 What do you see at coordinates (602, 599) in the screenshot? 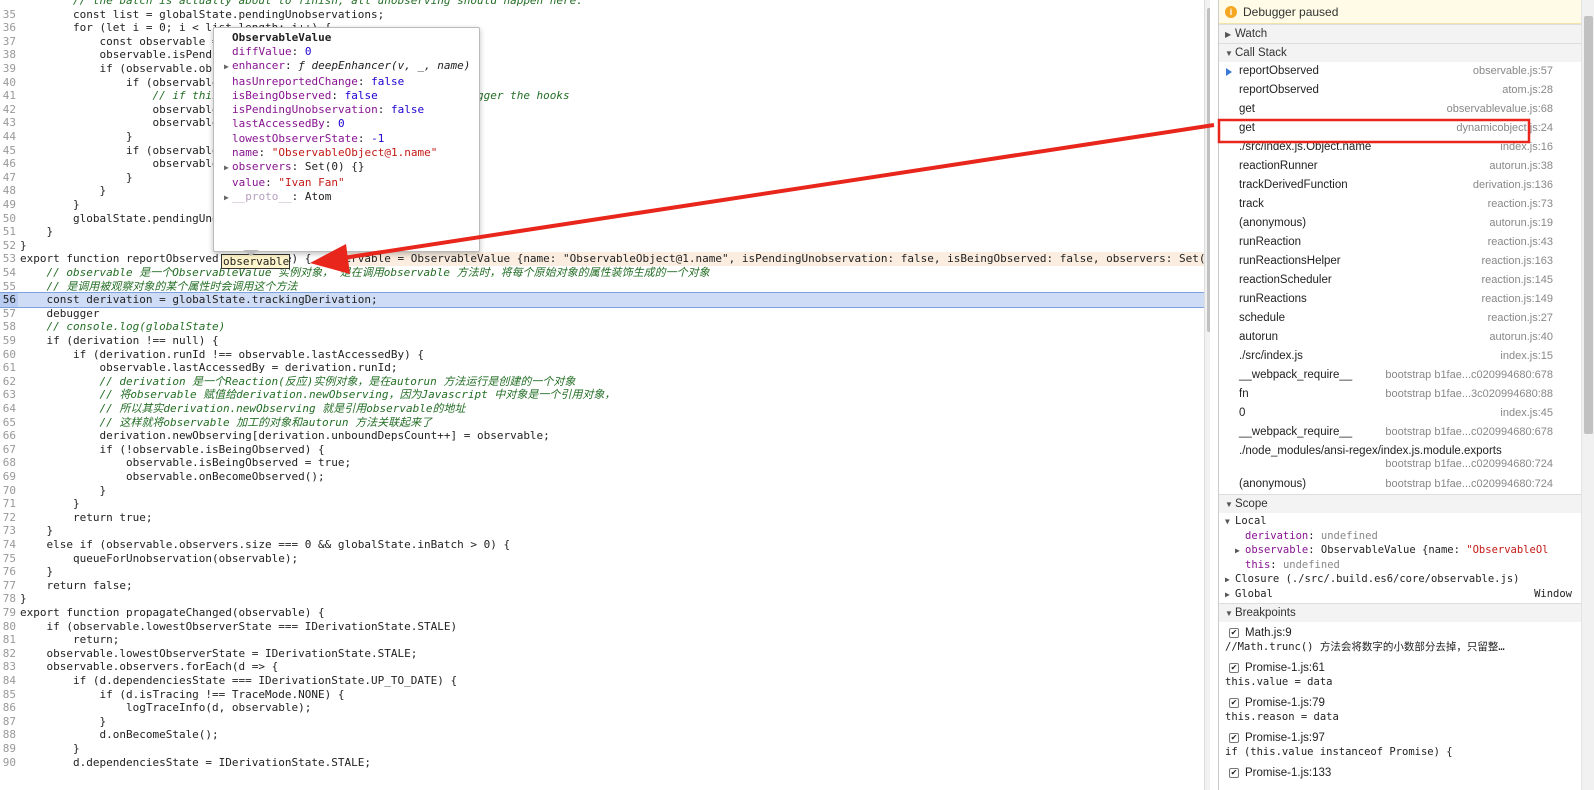
I see `code-line: 78}` at bounding box center [602, 599].